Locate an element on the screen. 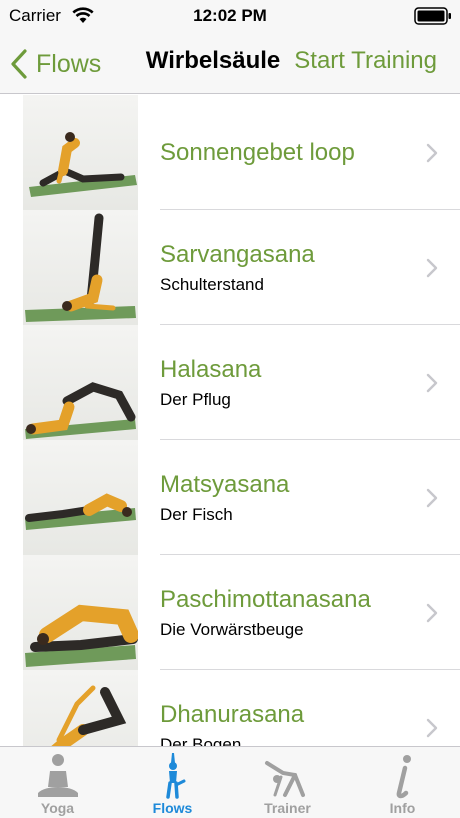 The width and height of the screenshot is (460, 818). tab-yoga: Yoga is located at coordinates (57, 782).